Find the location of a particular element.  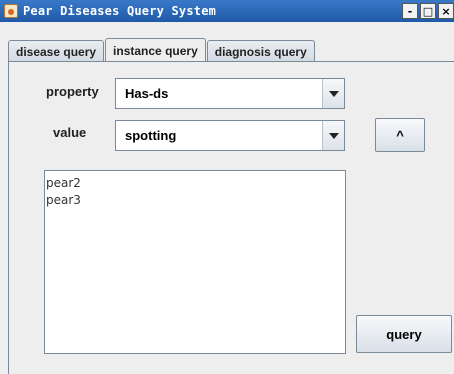

maximize-button: □ is located at coordinates (428, 11).